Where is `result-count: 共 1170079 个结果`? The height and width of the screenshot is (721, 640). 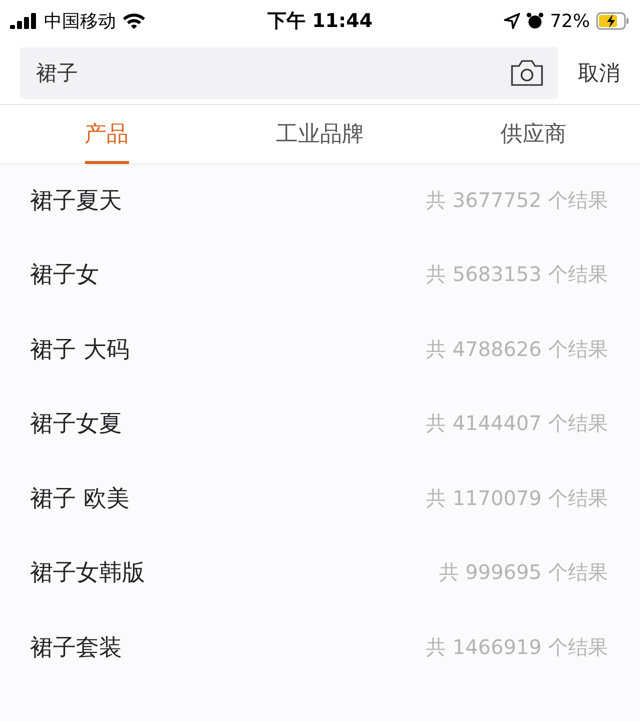 result-count: 共 1170079 个结果 is located at coordinates (517, 498).